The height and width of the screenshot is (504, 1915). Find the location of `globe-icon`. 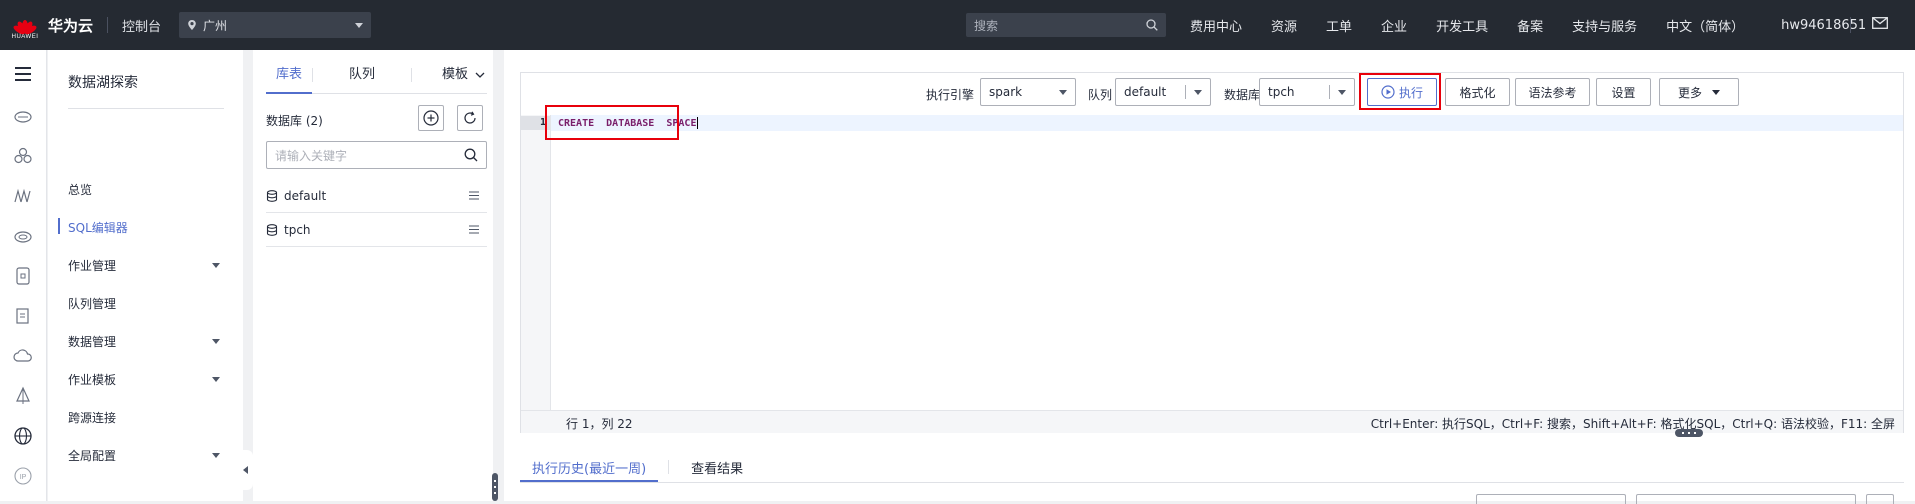

globe-icon is located at coordinates (23, 436).